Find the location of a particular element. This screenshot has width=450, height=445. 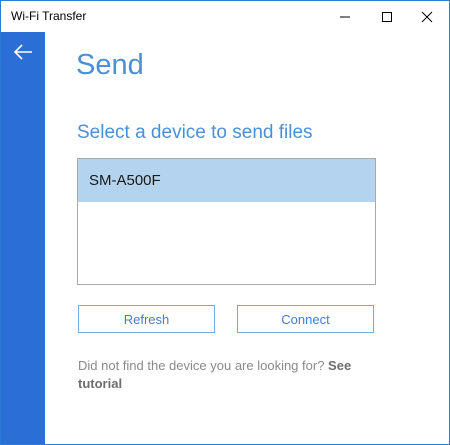

title-bar: Wi-Fi Transfer is located at coordinates (225, 16).